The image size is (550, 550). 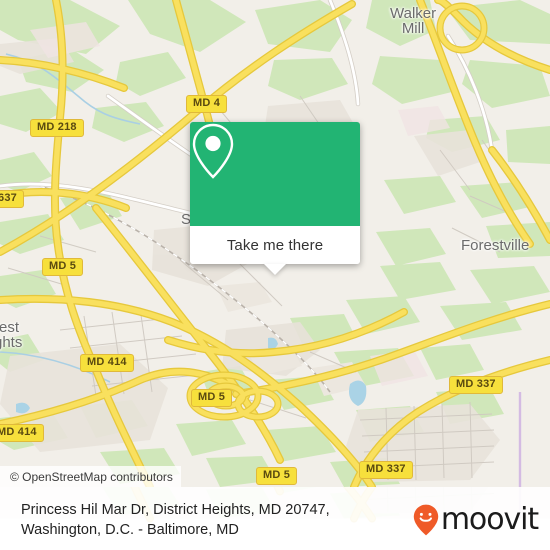 What do you see at coordinates (207, 104) in the screenshot?
I see `highway-shield-md-4: MD 4` at bounding box center [207, 104].